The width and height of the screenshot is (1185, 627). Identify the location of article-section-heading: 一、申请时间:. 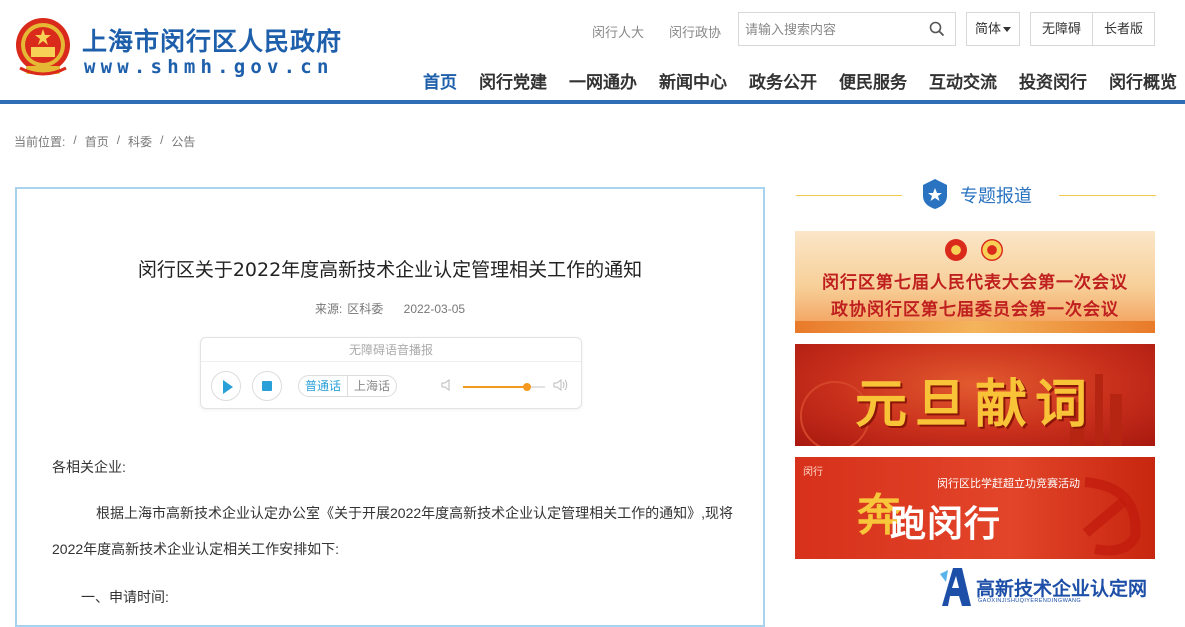
(125, 597).